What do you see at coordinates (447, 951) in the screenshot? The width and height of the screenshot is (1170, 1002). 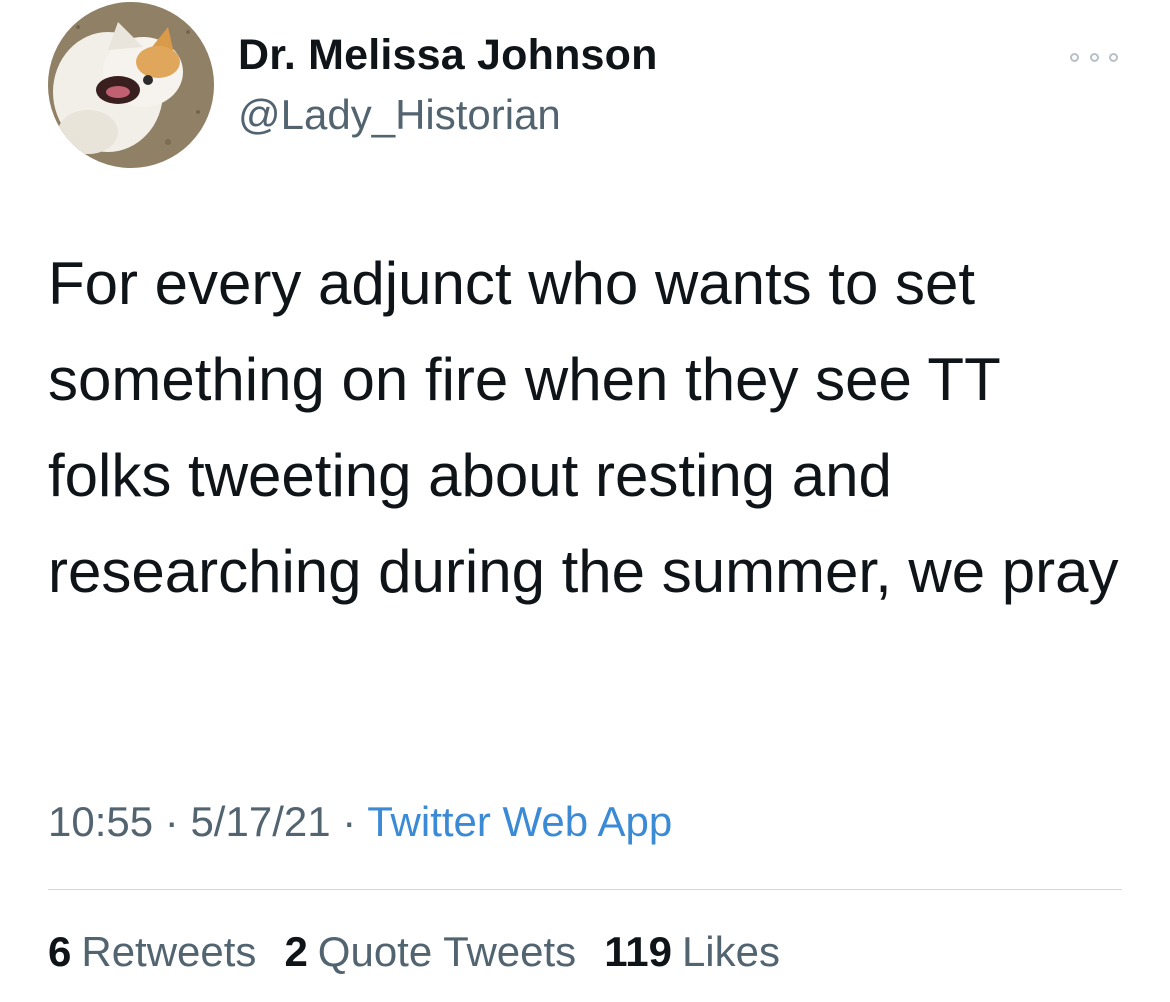 I see `quote-tweets-label: Quote Tweets` at bounding box center [447, 951].